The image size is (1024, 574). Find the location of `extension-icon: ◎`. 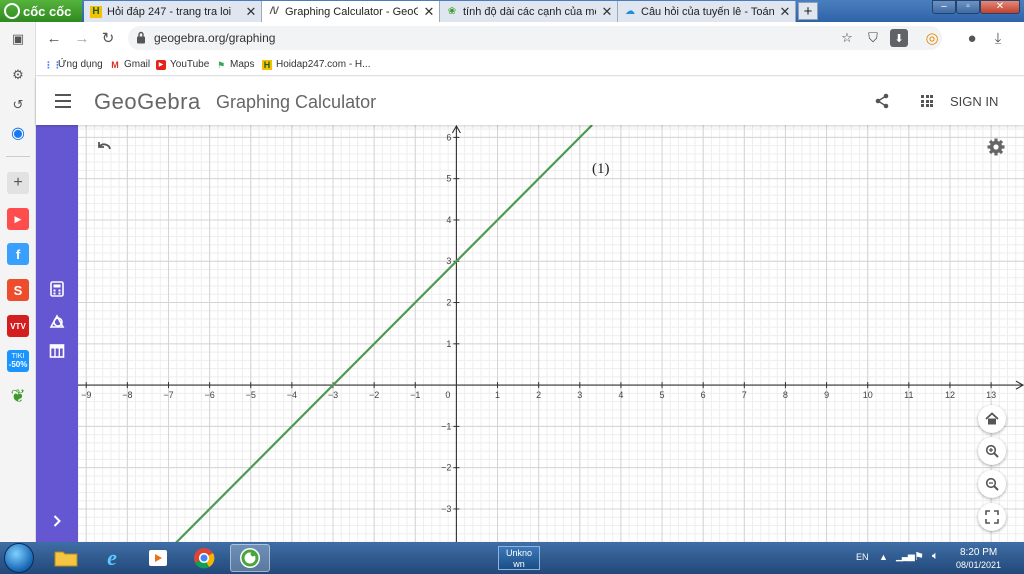

extension-icon: ◎ is located at coordinates (932, 38).